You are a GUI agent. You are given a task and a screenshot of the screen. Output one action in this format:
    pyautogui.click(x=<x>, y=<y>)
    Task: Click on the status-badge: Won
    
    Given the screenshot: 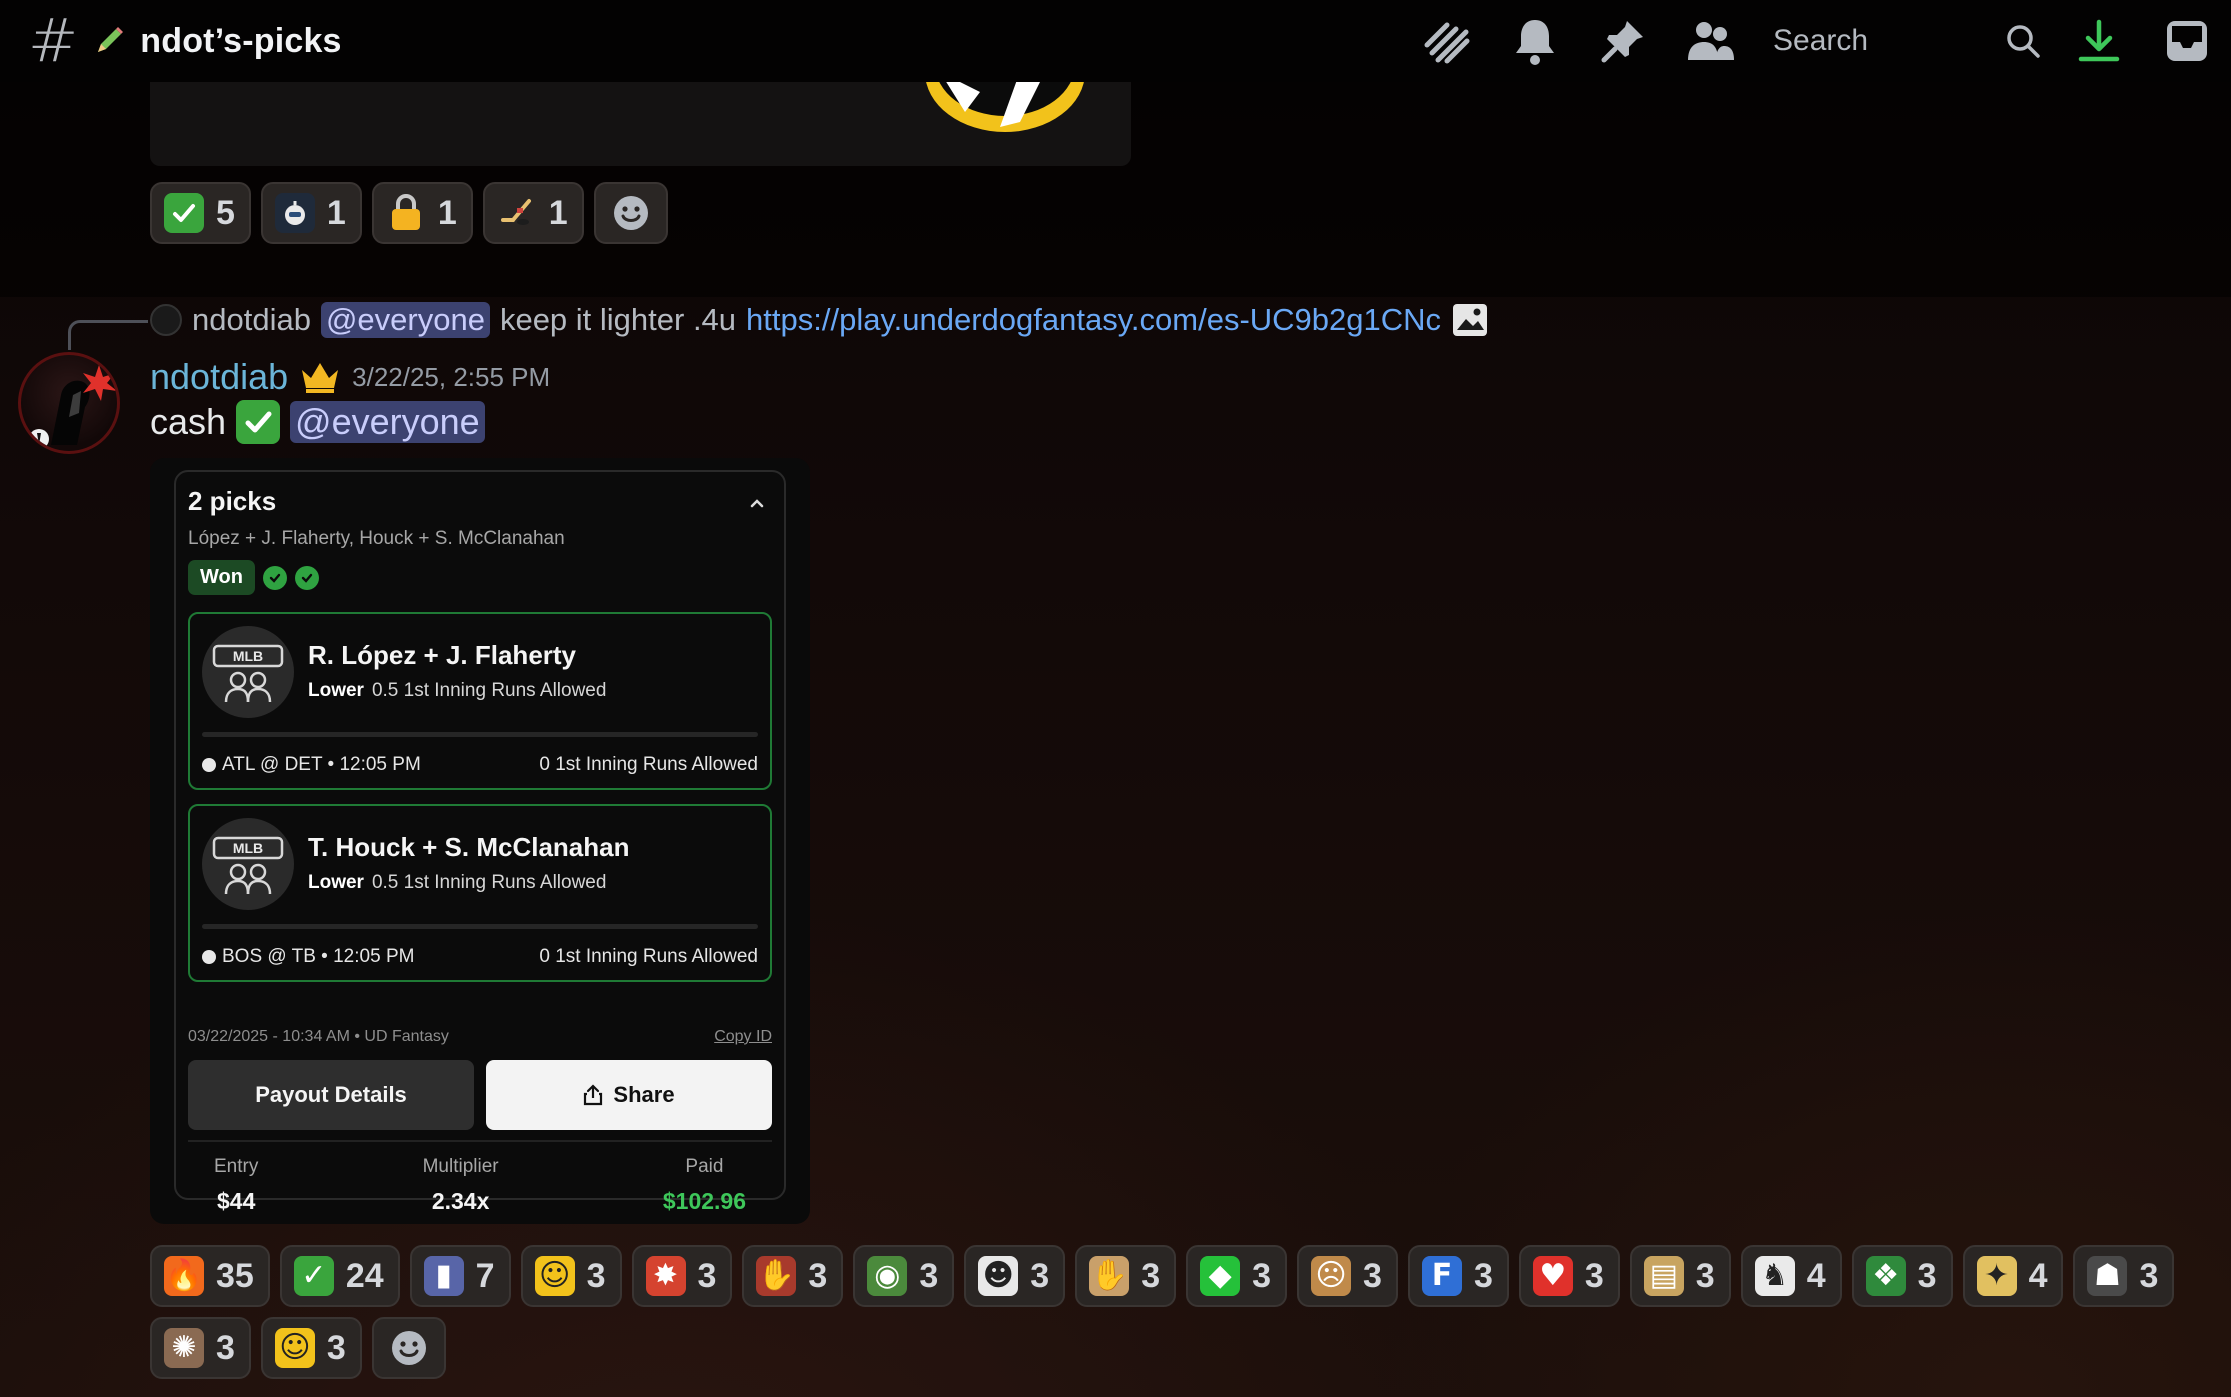 What is the action you would take?
    pyautogui.click(x=221, y=577)
    